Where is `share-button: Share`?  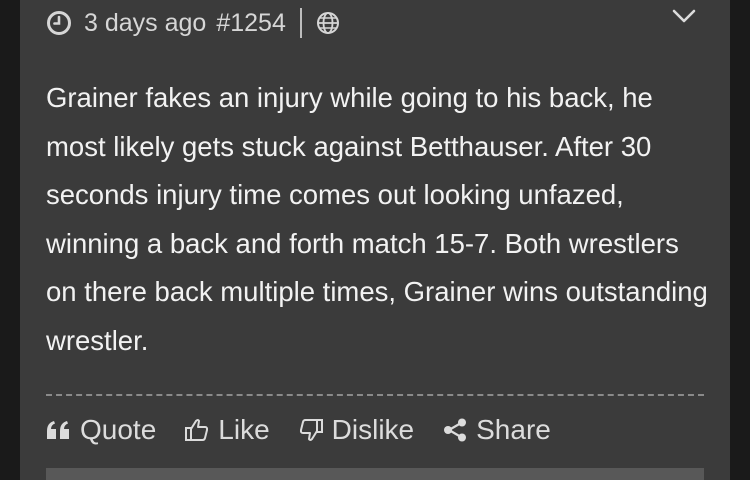
share-button: Share is located at coordinates (496, 430).